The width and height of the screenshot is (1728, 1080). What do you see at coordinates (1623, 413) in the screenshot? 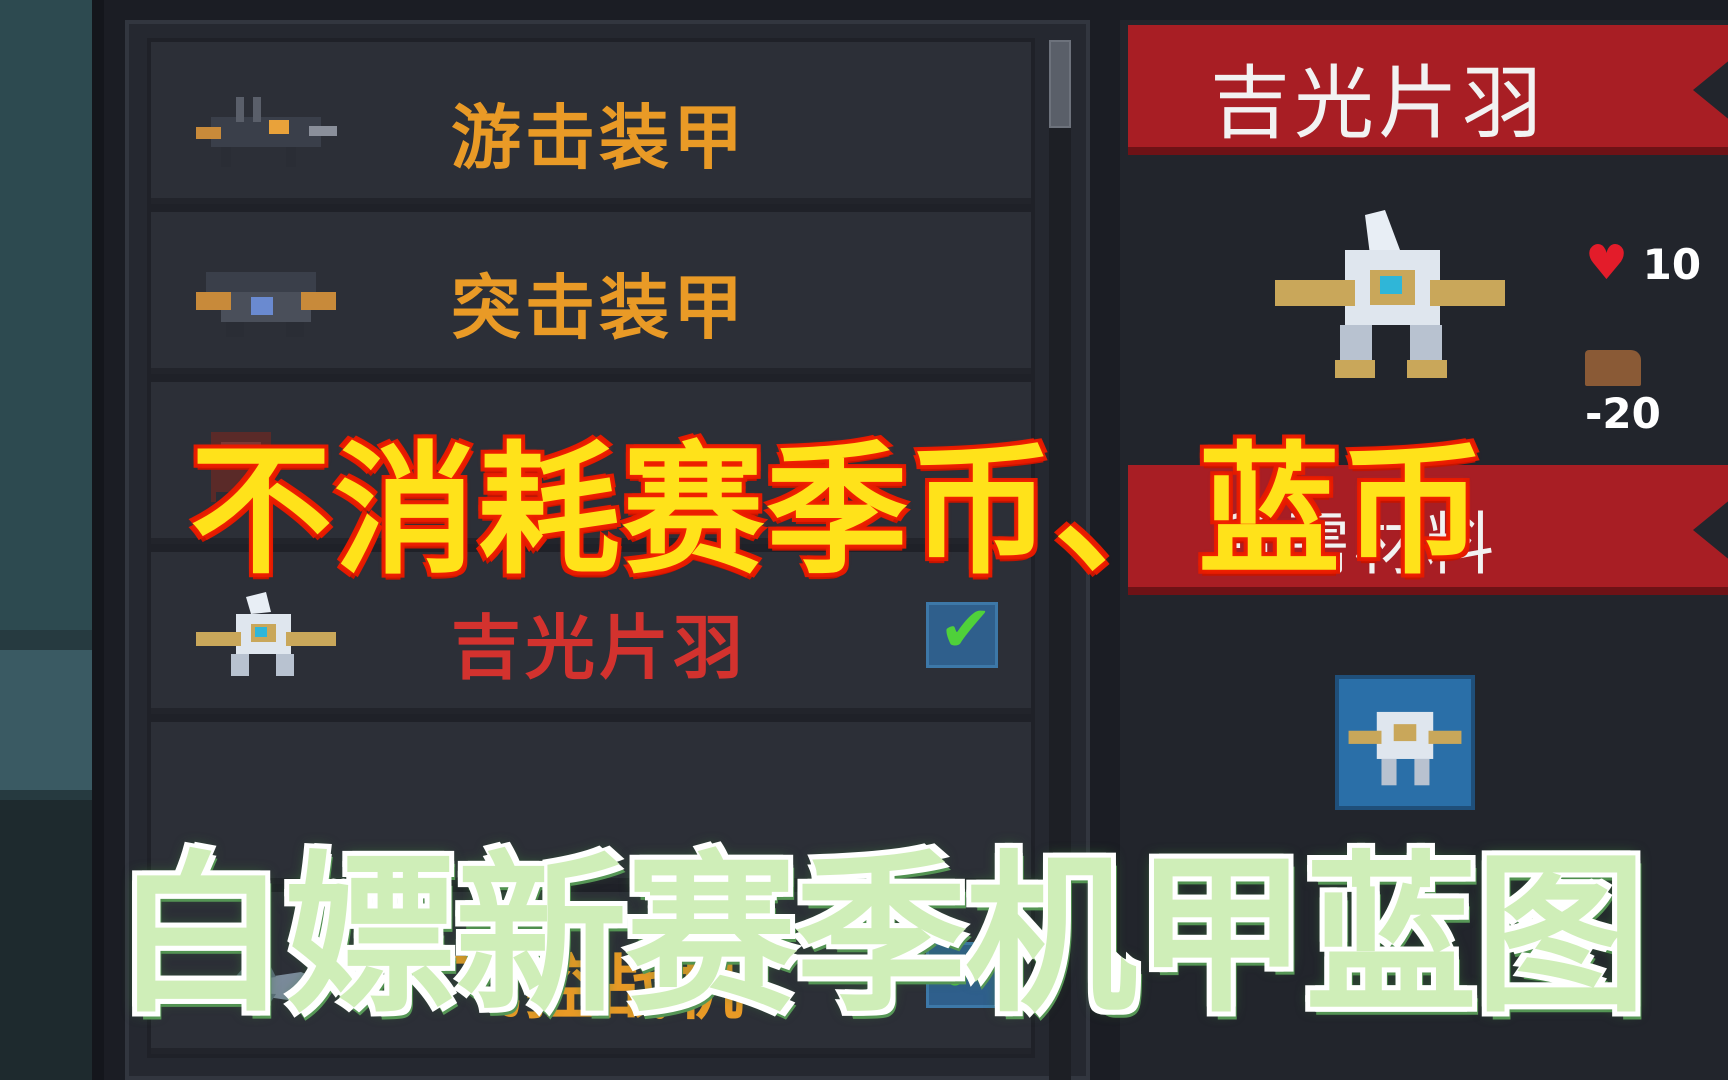
I see `speed-value: -20` at bounding box center [1623, 413].